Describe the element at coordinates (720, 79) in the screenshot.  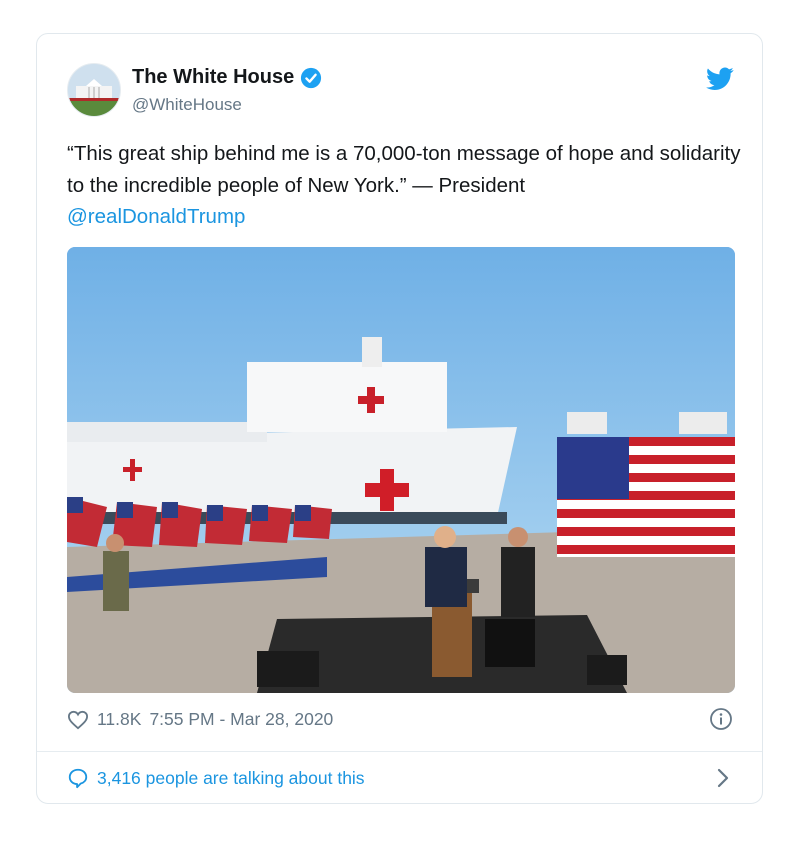
I see `twitter-bird-icon` at that location.